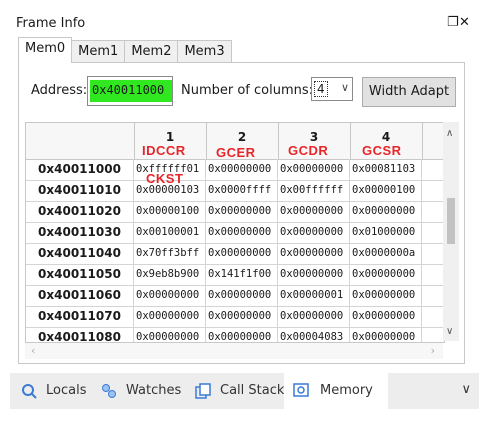  I want to click on header-corner, so click(80, 141).